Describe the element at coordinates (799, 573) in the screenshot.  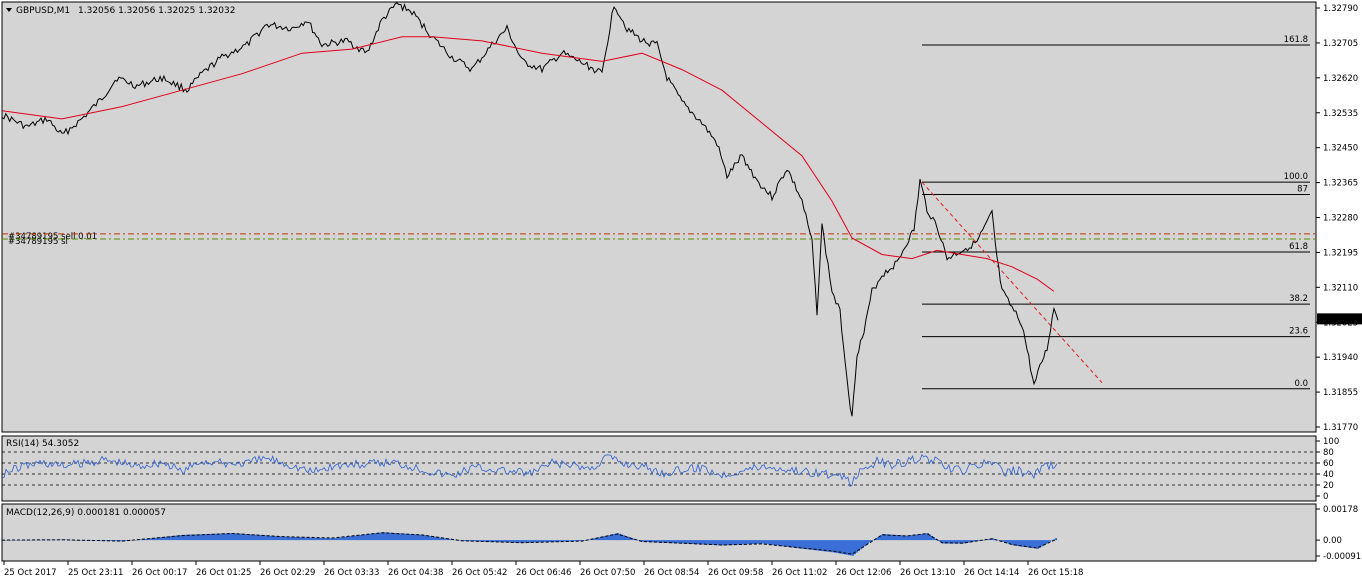
I see `x-tick-label: 26 Oct 11:02` at that location.